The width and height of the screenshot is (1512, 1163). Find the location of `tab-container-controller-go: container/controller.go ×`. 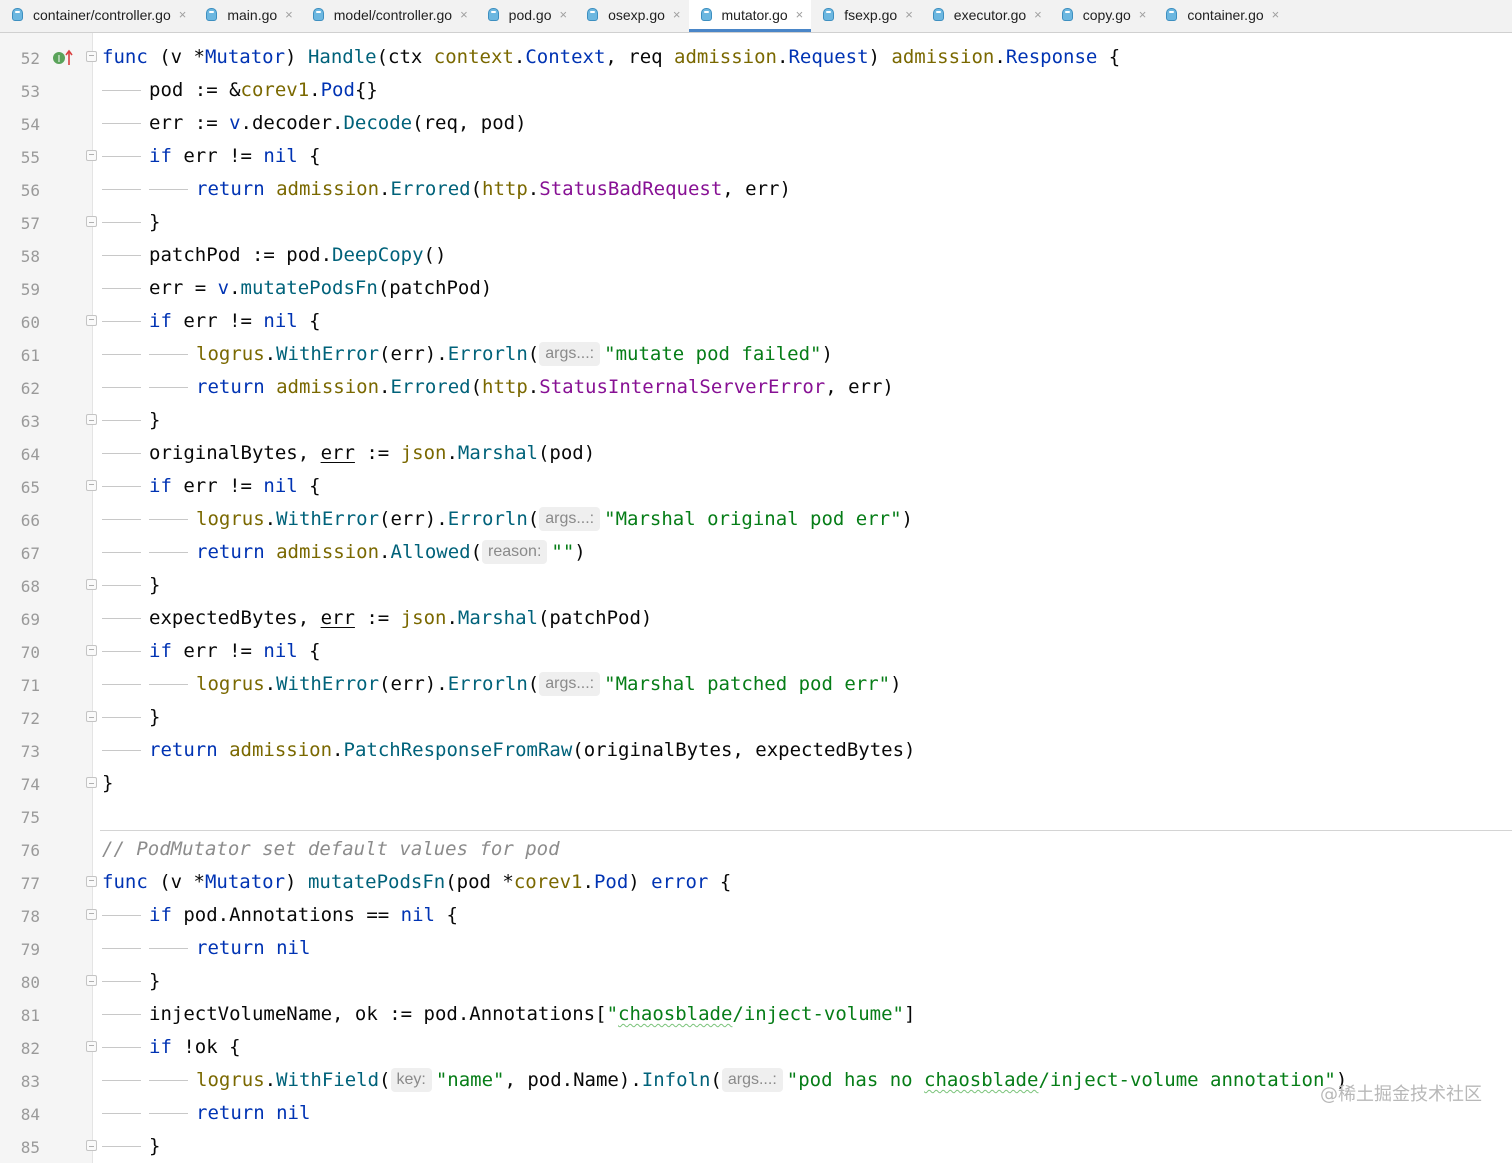

tab-container-controller-go: container/controller.go × is located at coordinates (97, 16).